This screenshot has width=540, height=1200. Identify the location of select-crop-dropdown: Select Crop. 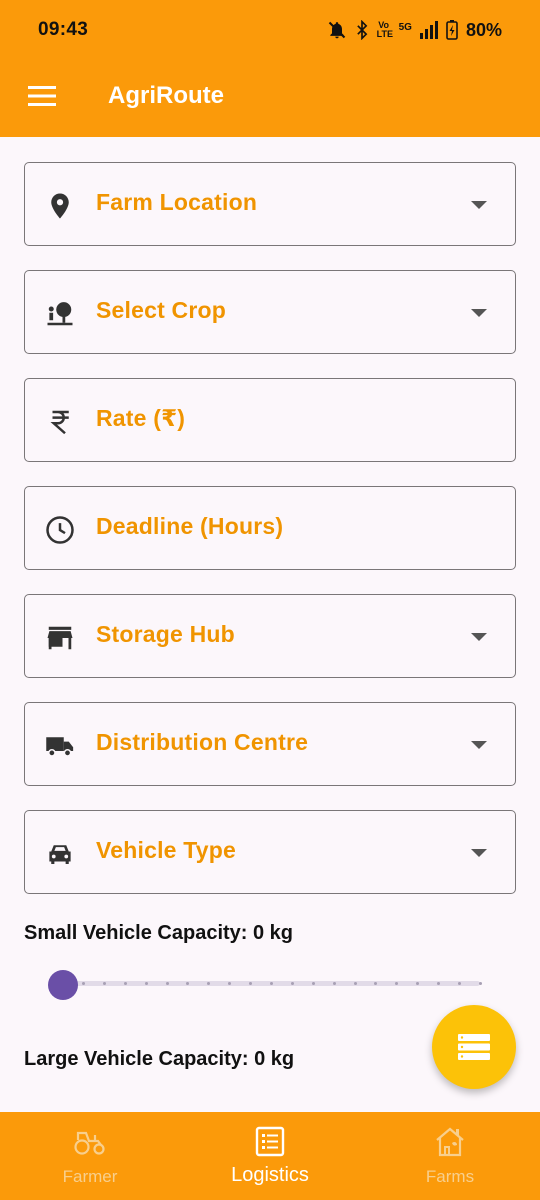
(270, 312).